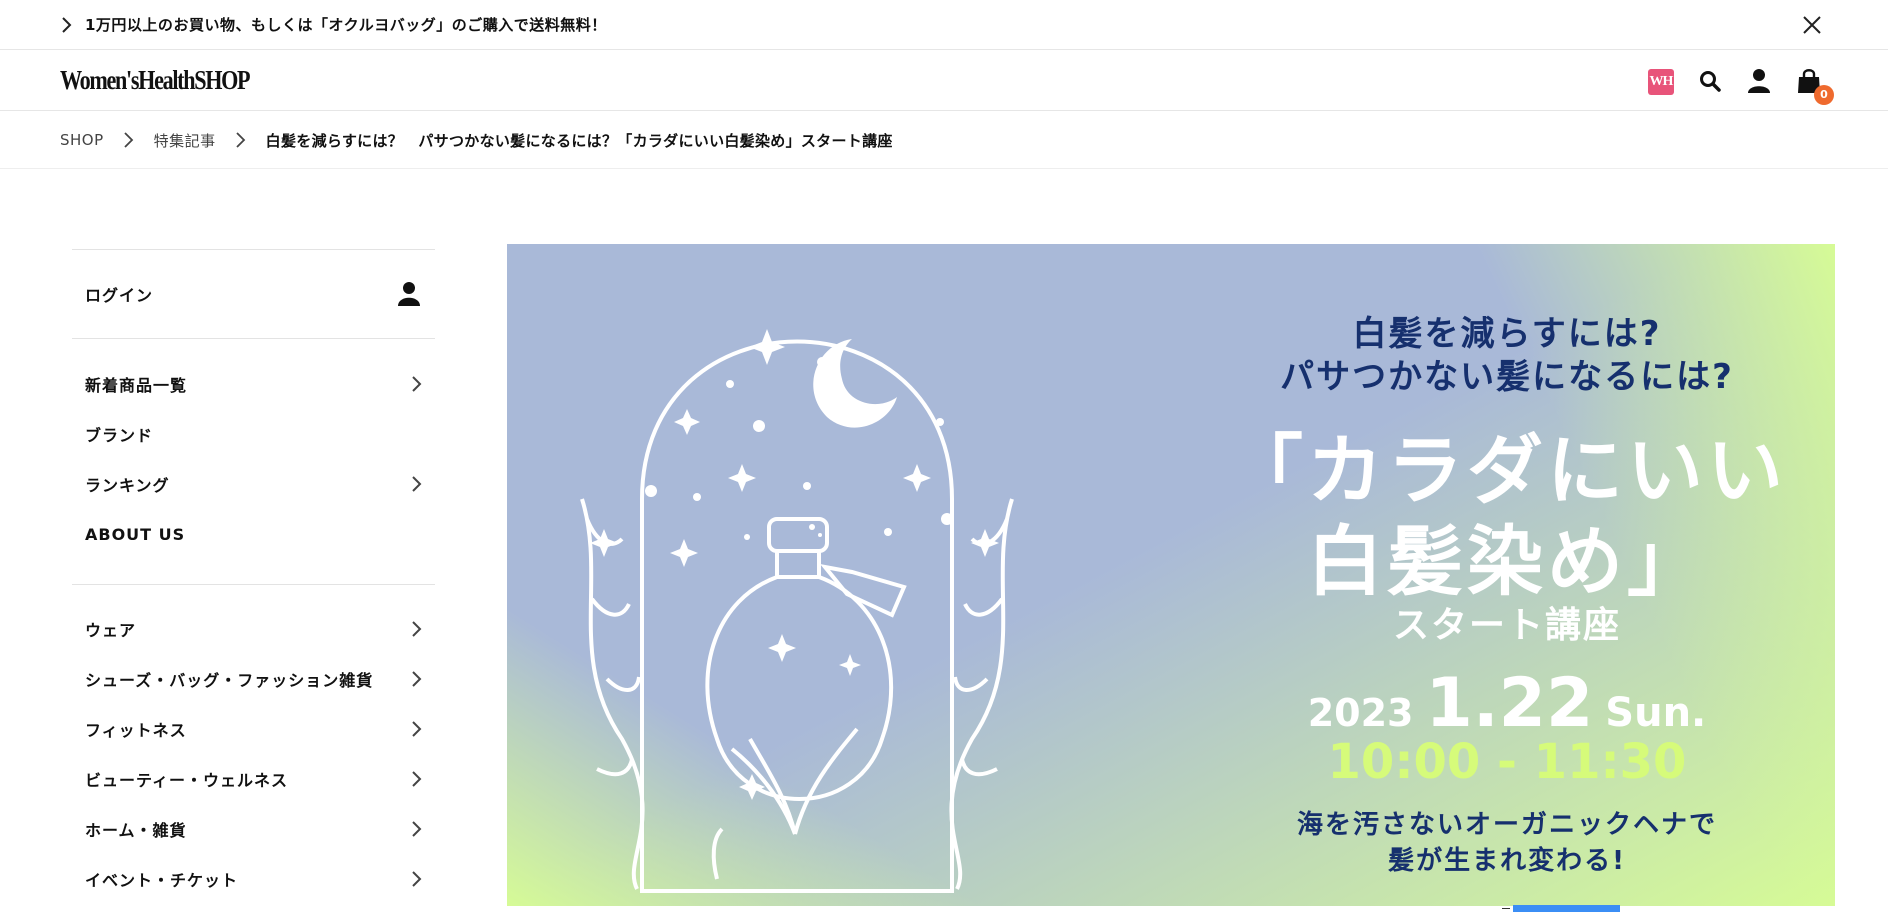 This screenshot has height=912, width=1888. Describe the element at coordinates (111, 630) in the screenshot. I see `sidebar-item-label: ウェア` at that location.